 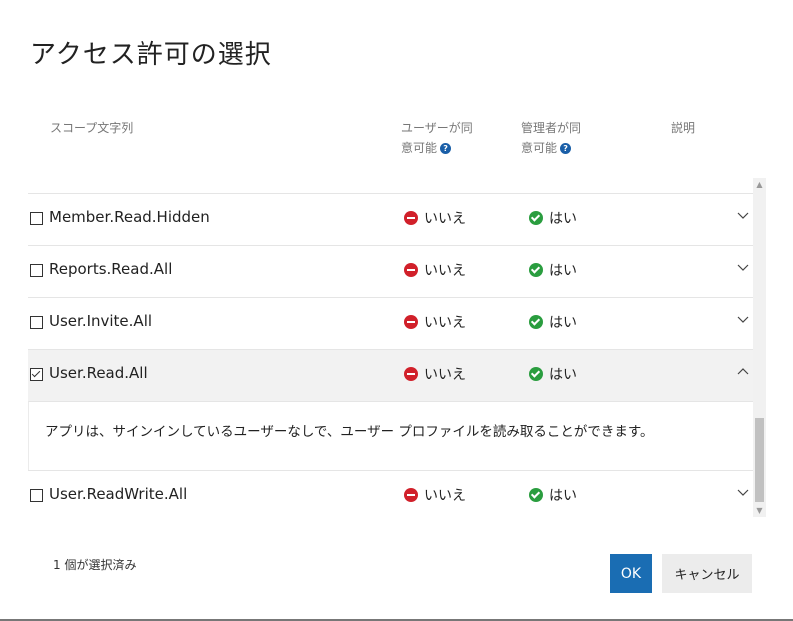 I want to click on checkbox-checked, so click(x=36, y=374).